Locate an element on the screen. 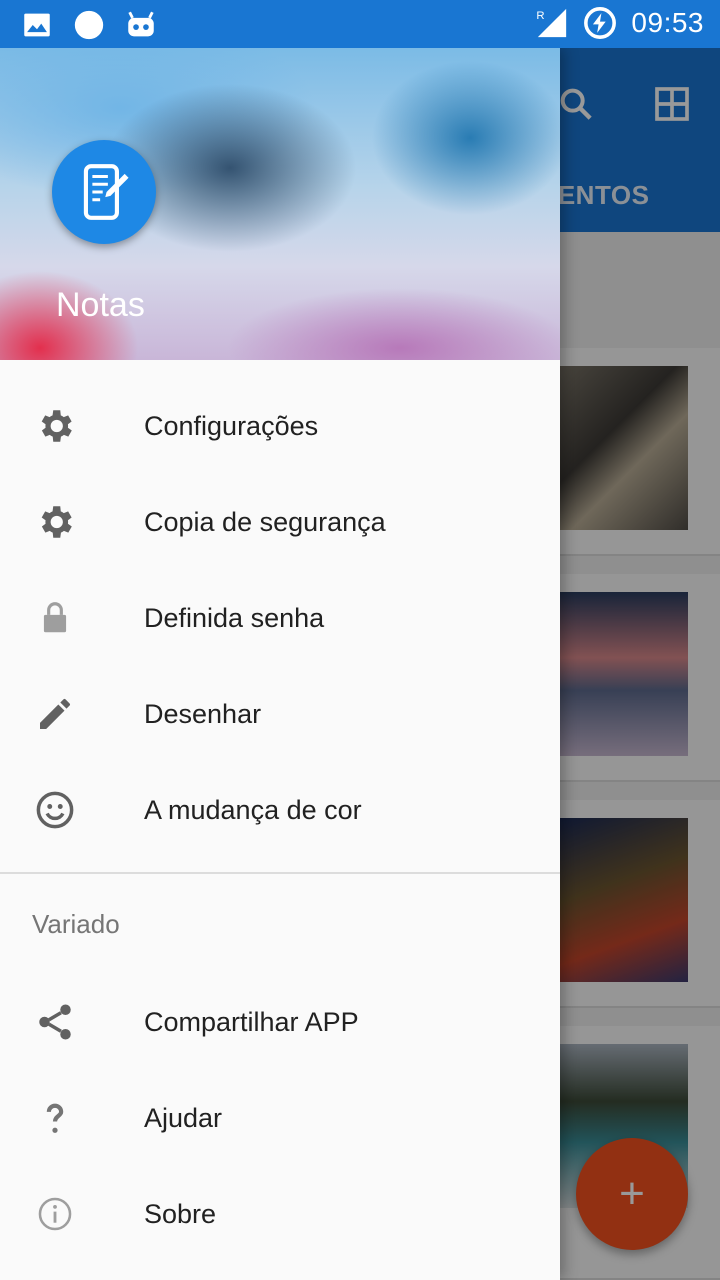 This screenshot has height=1280, width=720. svg-text: R is located at coordinates (541, 16).